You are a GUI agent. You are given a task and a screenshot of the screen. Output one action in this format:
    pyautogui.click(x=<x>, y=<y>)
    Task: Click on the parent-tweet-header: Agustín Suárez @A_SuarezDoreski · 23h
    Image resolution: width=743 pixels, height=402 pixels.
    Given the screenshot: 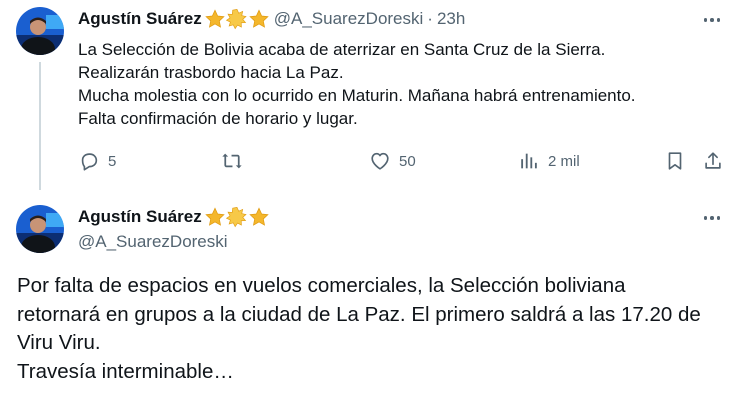 What is the action you would take?
    pyautogui.click(x=271, y=19)
    